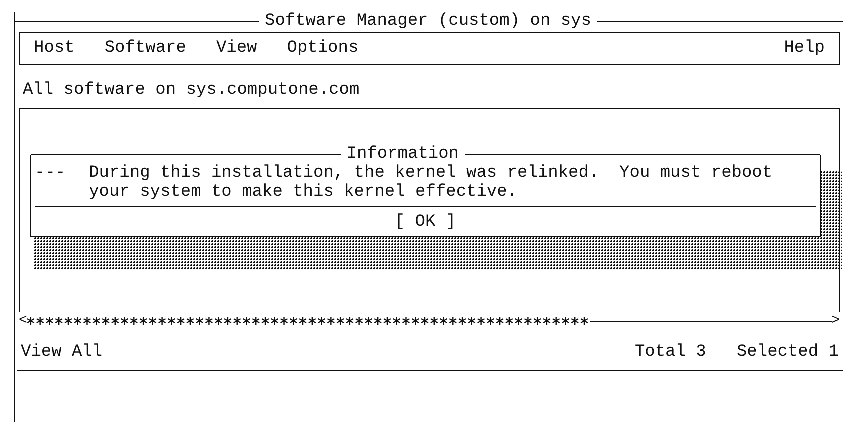 Image resolution: width=843 pixels, height=422 pixels. I want to click on window-title: Software Manager (custom) on sys, so click(428, 21).